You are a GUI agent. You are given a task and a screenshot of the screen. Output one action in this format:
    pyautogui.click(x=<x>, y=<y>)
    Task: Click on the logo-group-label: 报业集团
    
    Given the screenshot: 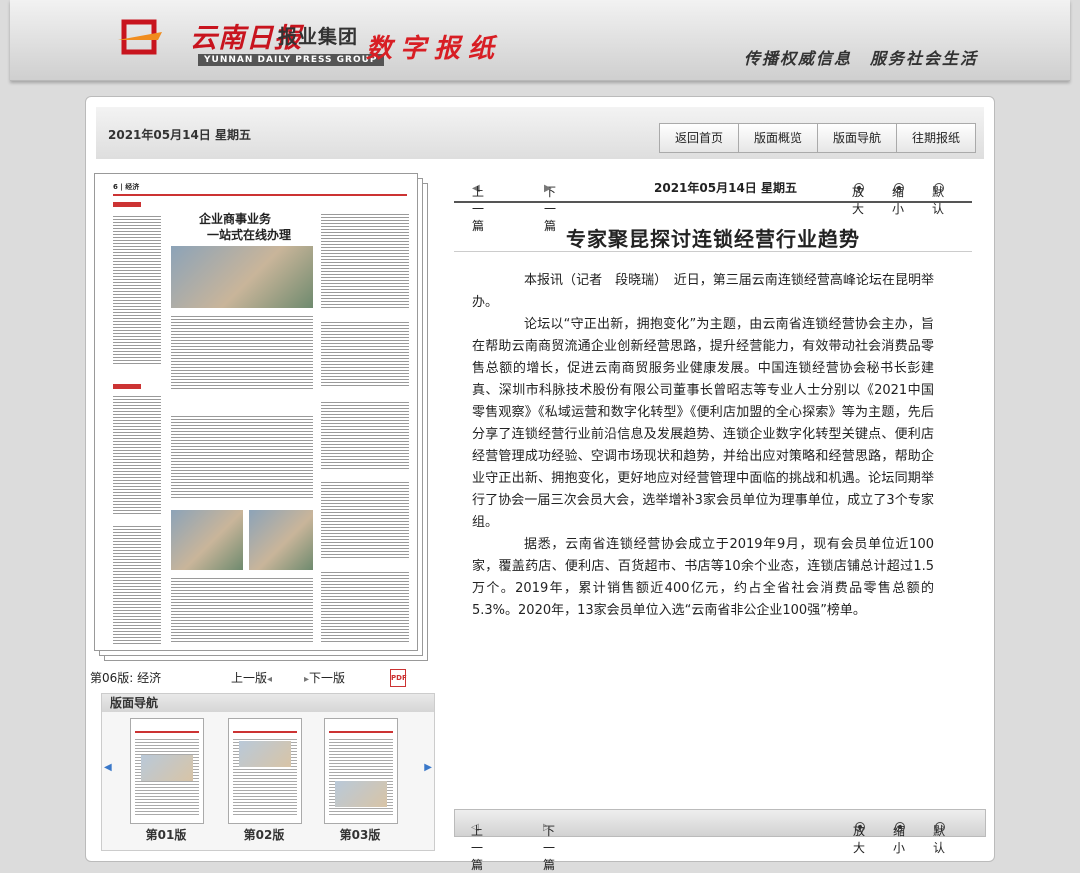 What is the action you would take?
    pyautogui.click(x=318, y=37)
    